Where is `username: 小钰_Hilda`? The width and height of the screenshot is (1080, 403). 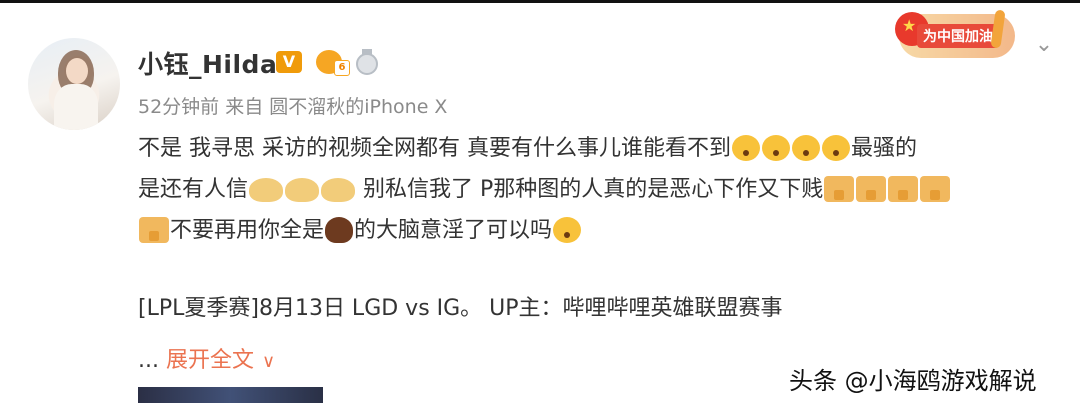
username: 小钰_Hilda is located at coordinates (207, 63).